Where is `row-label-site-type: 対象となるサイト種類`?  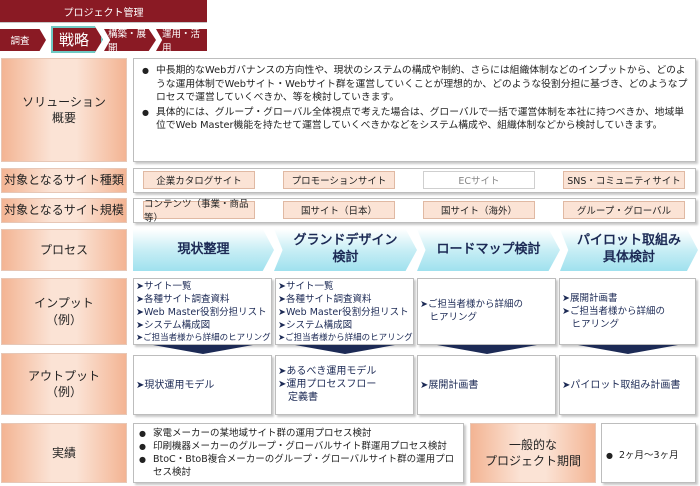 row-label-site-type: 対象となるサイト種類 is located at coordinates (64, 180).